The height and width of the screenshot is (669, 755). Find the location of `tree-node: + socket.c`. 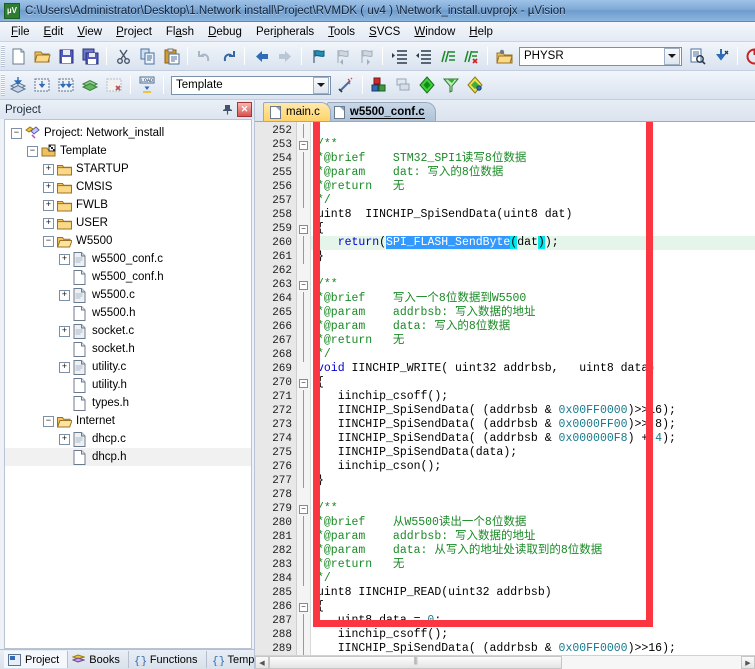

tree-node: + socket.c is located at coordinates (128, 331).